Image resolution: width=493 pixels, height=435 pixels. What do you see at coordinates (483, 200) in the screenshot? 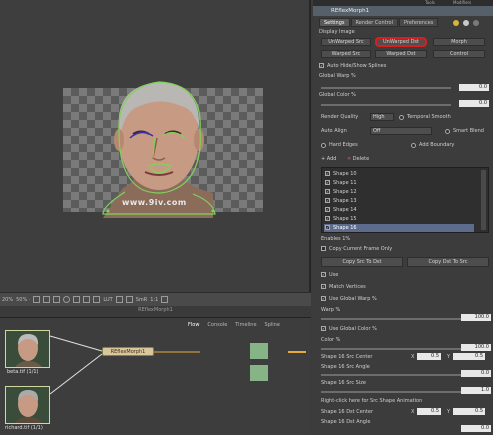
I see `shape-list-scrollbar` at bounding box center [483, 200].